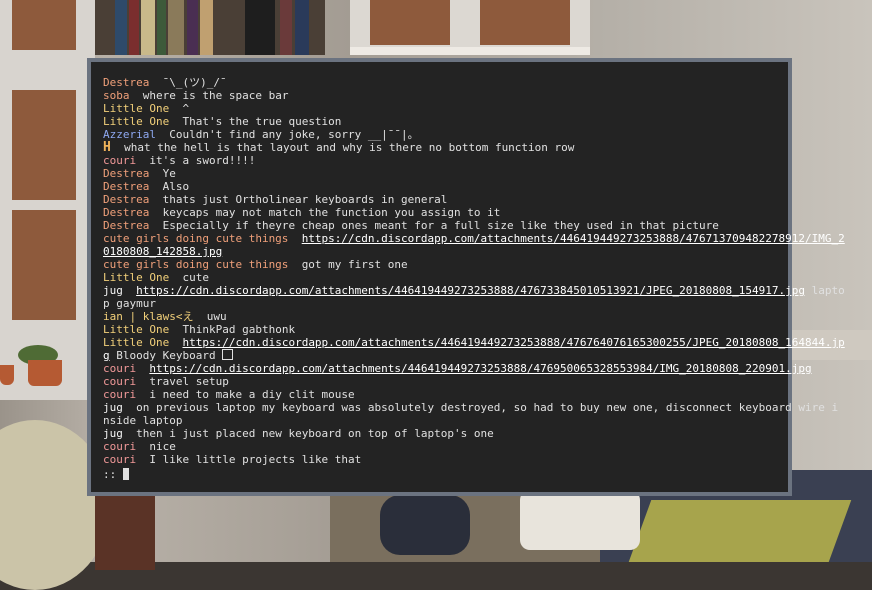 This screenshot has width=872, height=590. What do you see at coordinates (195, 277) in the screenshot?
I see `chat-text: cute` at bounding box center [195, 277].